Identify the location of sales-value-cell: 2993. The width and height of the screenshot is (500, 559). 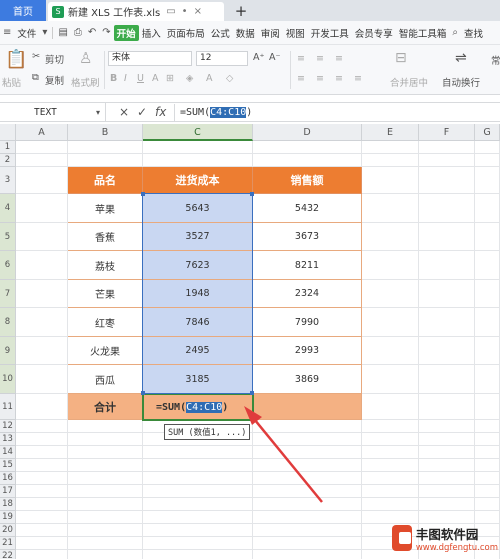
(307, 351).